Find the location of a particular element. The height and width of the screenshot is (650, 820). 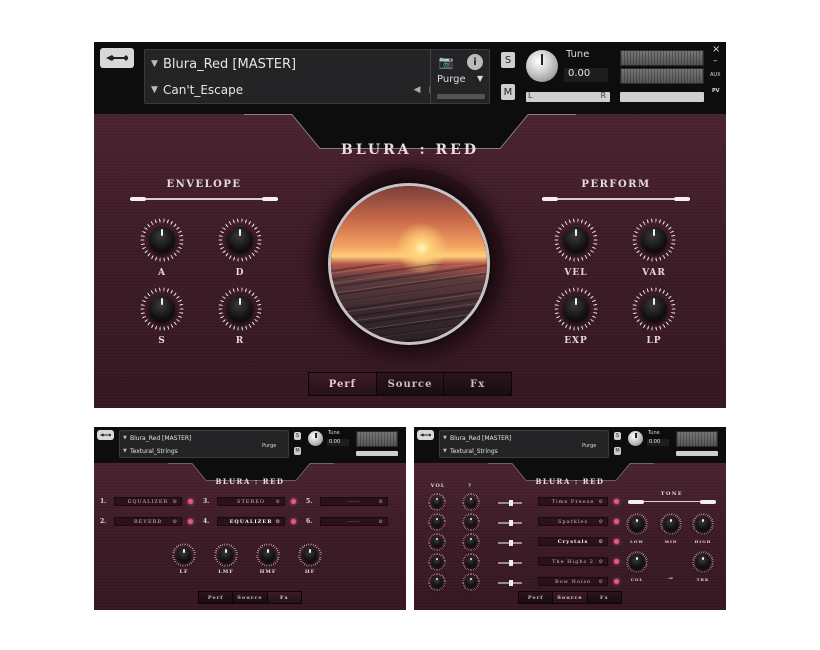

fx-lmf-knob is located at coordinates (226, 555).